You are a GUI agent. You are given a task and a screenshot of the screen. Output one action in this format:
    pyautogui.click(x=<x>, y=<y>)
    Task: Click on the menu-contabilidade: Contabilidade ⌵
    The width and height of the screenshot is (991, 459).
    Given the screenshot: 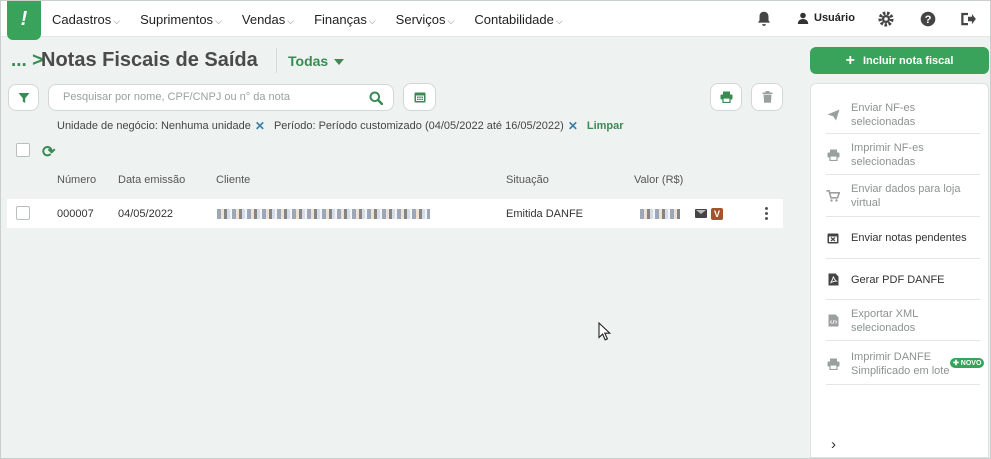 What is the action you would take?
    pyautogui.click(x=518, y=19)
    